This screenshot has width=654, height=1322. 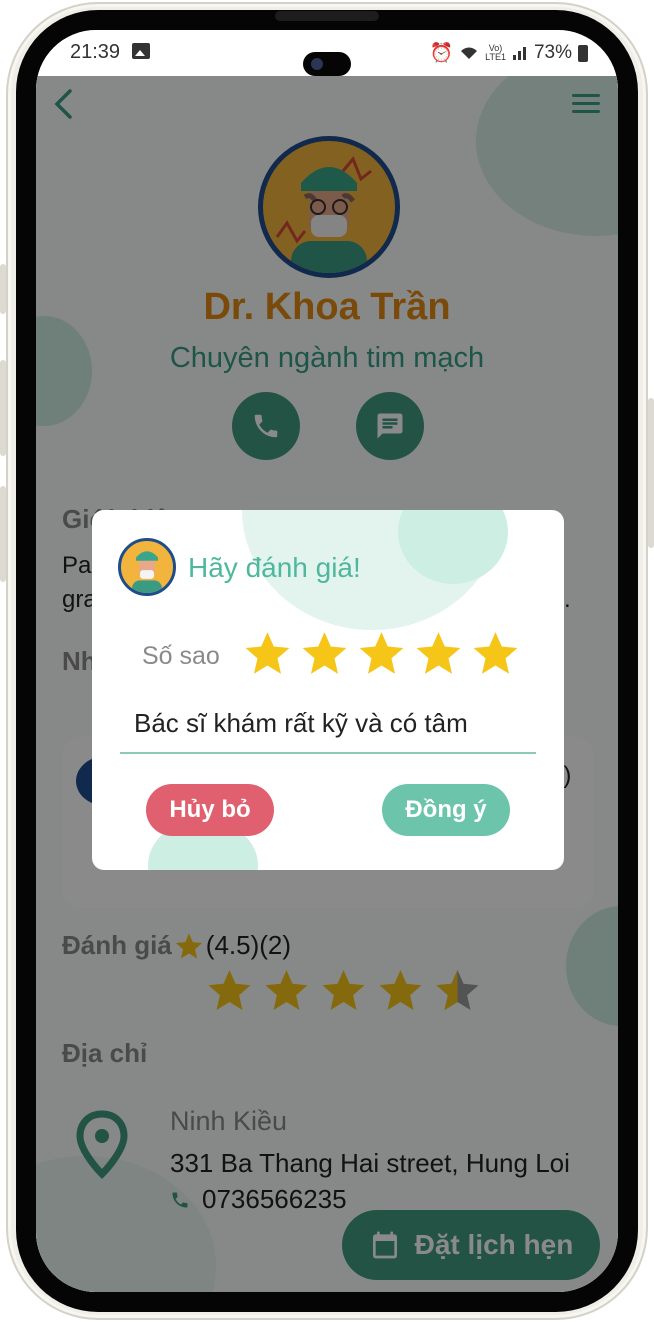 What do you see at coordinates (583, 53) in the screenshot?
I see `battery-icon` at bounding box center [583, 53].